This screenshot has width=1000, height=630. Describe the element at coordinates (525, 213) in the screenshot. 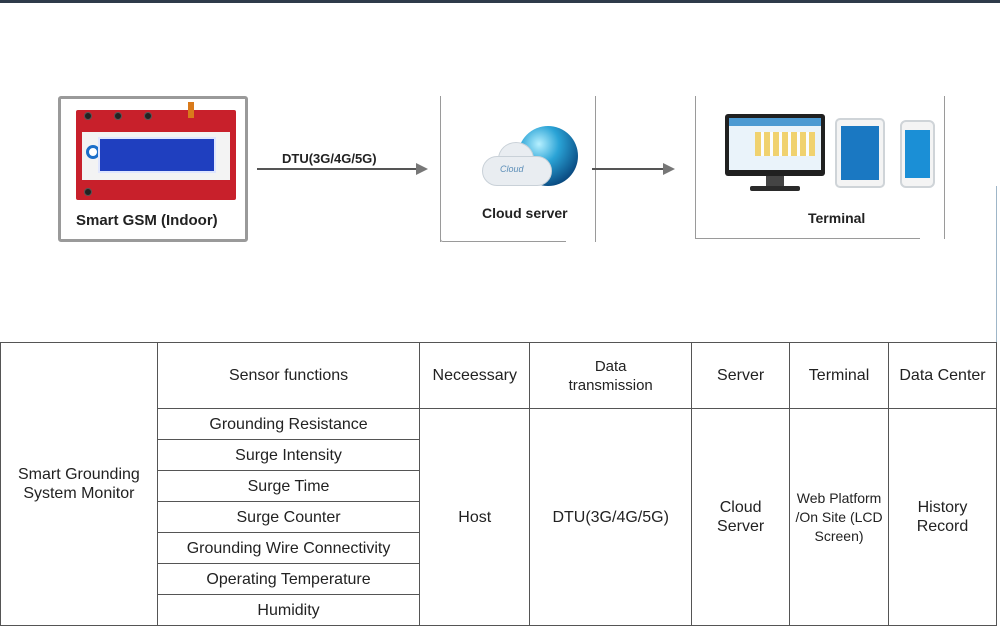

I see `cloud-label: Cloud server` at that location.